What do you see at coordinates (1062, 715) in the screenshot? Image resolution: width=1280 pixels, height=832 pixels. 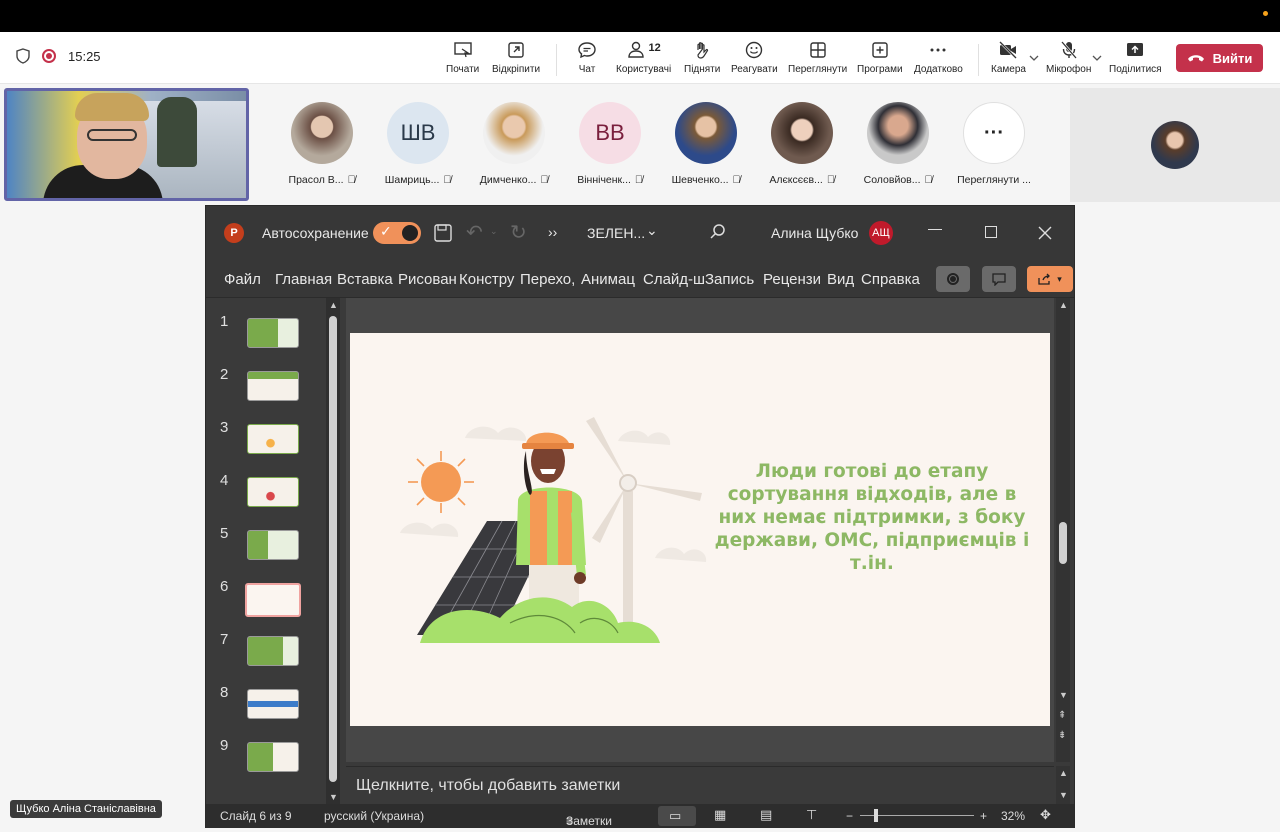 I see `previous-slide-icon: ⇞` at bounding box center [1062, 715].